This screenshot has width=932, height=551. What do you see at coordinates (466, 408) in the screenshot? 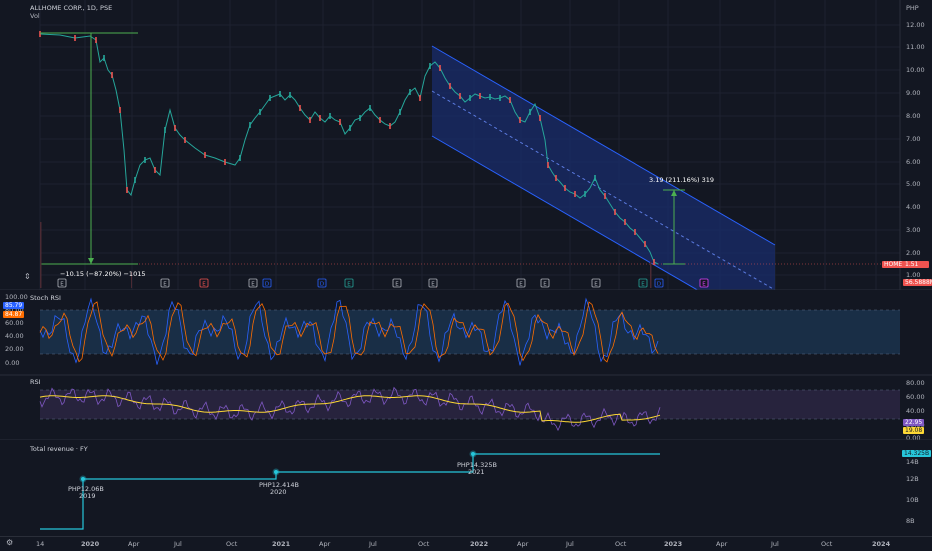
I see `rsi-pane: 80.0060.0040.0020.000.00` at bounding box center [466, 408].